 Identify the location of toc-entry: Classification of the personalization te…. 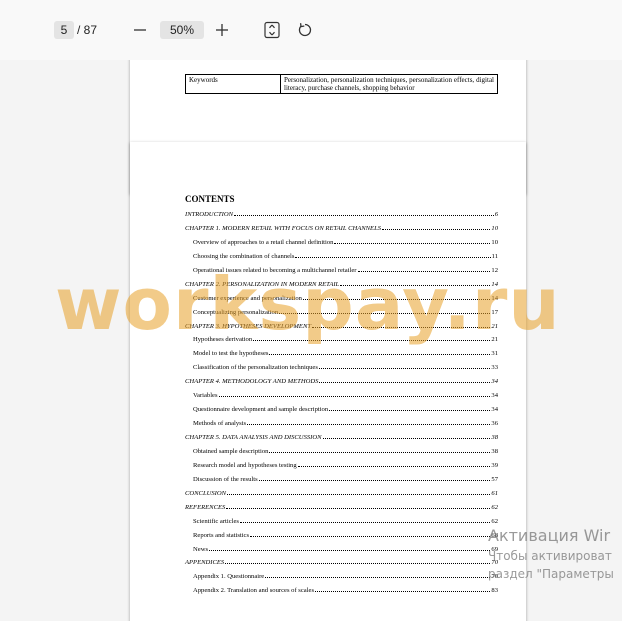
(341, 371).